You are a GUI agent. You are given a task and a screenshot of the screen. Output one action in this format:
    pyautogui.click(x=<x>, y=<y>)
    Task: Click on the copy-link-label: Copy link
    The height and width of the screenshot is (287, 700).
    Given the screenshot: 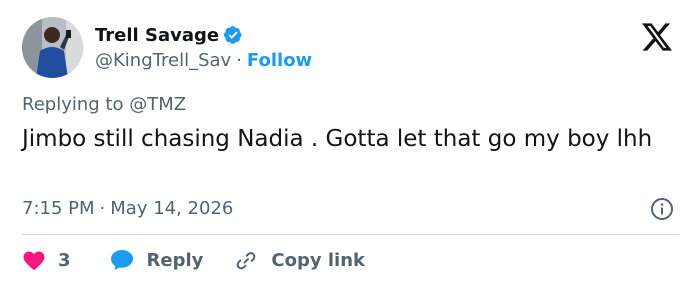 What is the action you would take?
    pyautogui.click(x=318, y=260)
    